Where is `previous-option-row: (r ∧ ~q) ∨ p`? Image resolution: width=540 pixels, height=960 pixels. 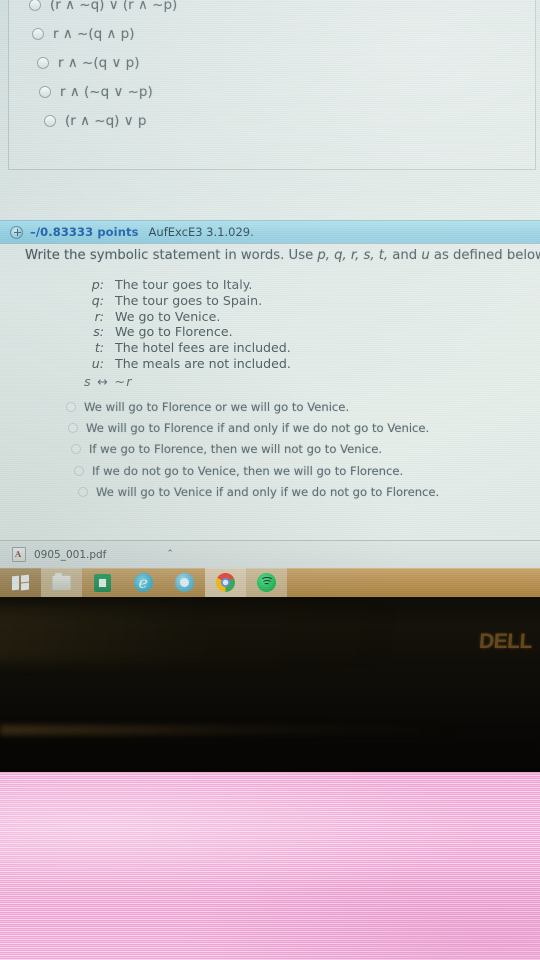 previous-option-row: (r ∧ ~q) ∨ p is located at coordinates (276, 120).